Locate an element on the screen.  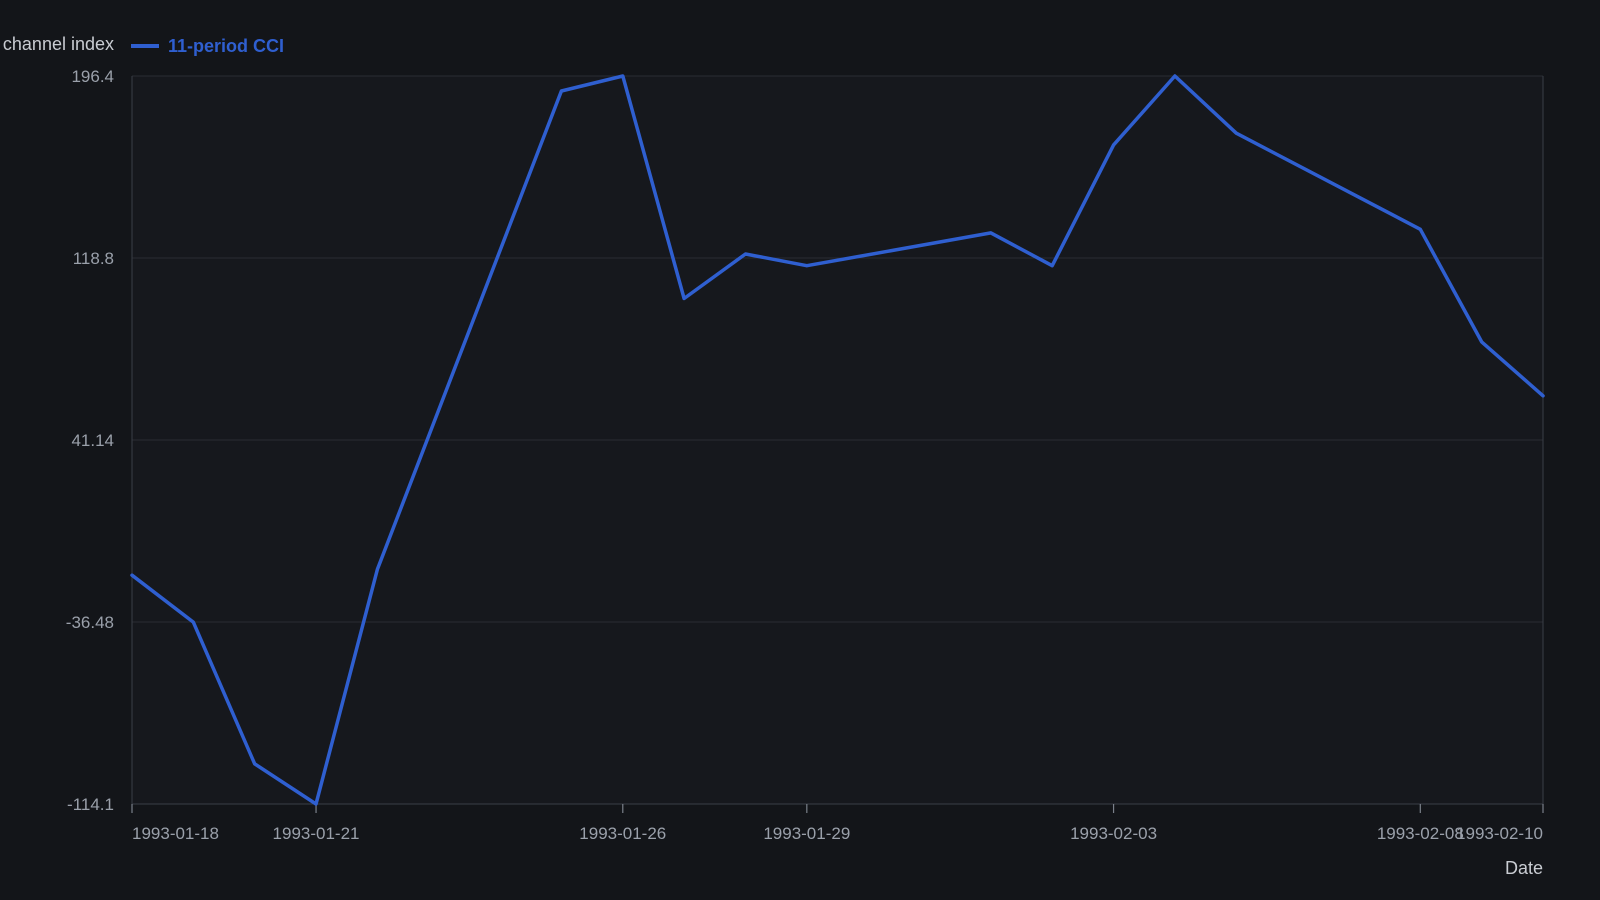
x-tick-label: 1993-01-29 is located at coordinates (806, 833).